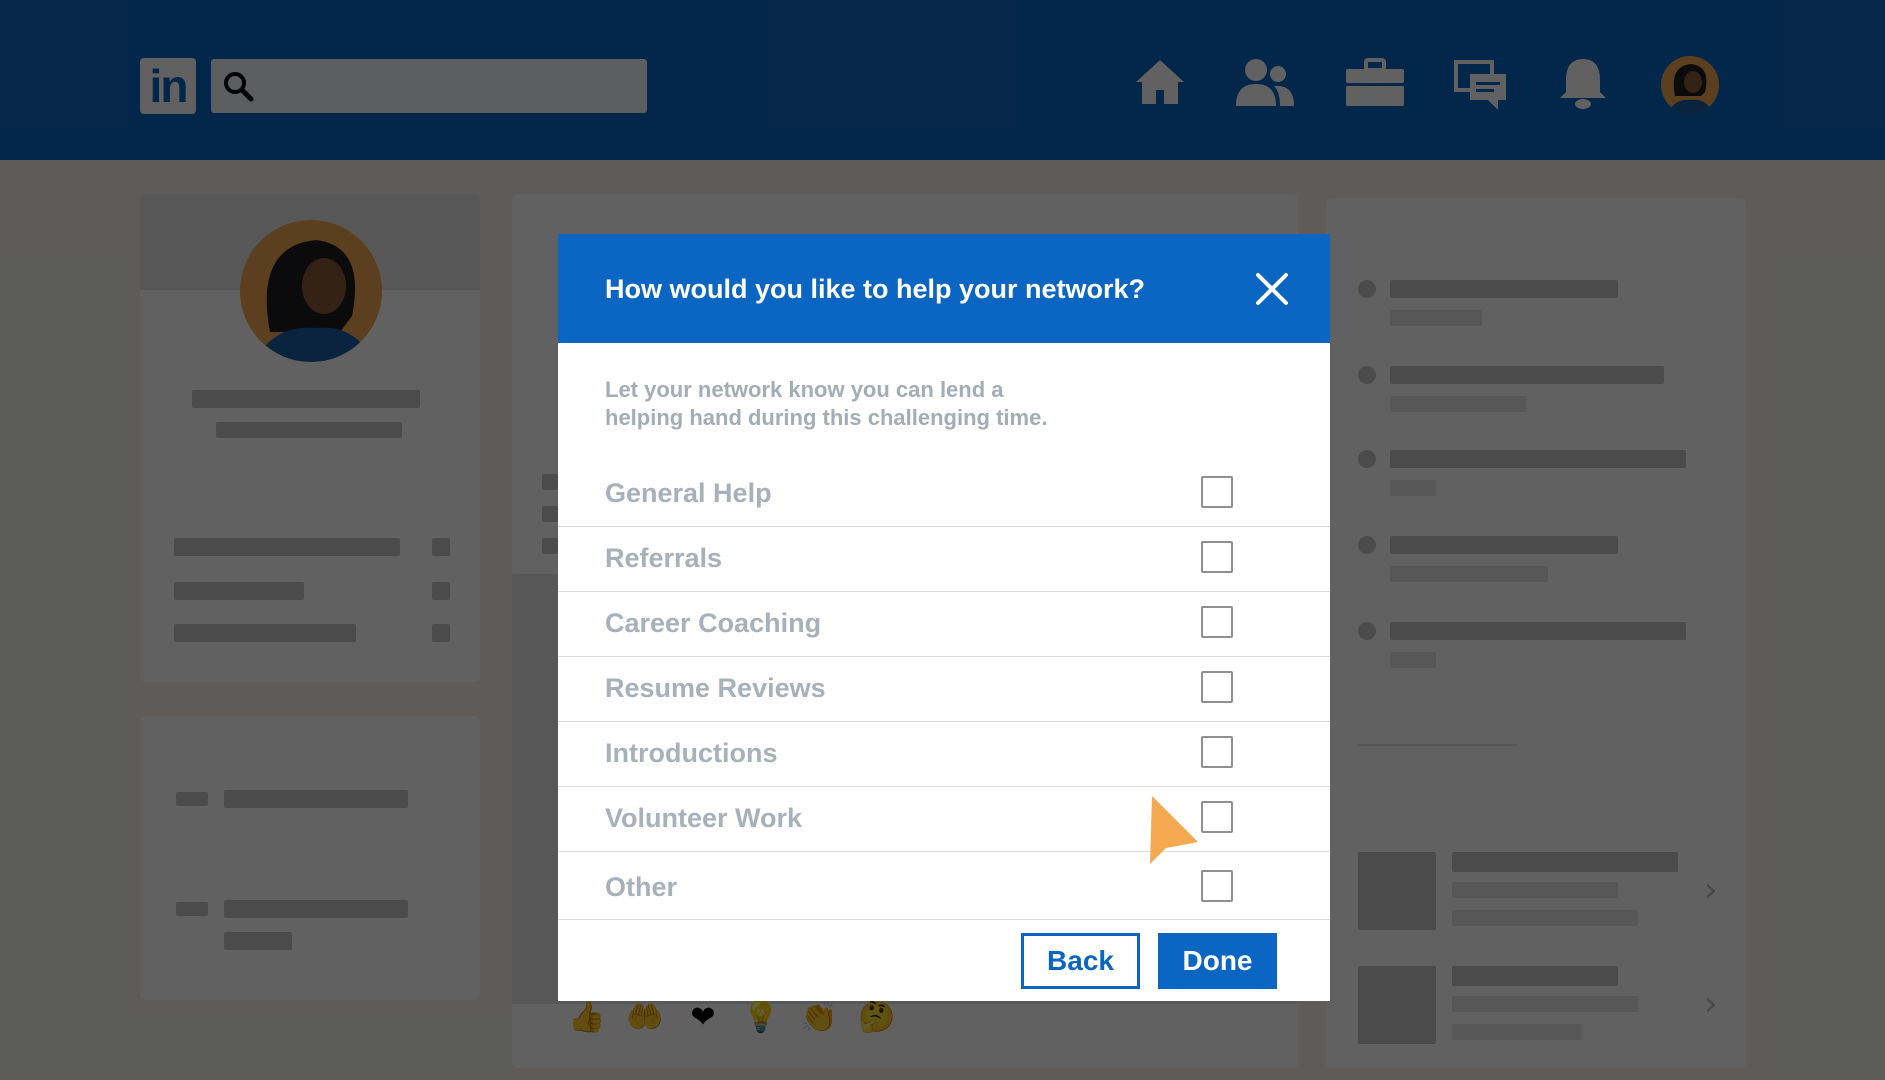 The height and width of the screenshot is (1080, 1885). What do you see at coordinates (944, 754) in the screenshot?
I see `option-introductions: Introductions` at bounding box center [944, 754].